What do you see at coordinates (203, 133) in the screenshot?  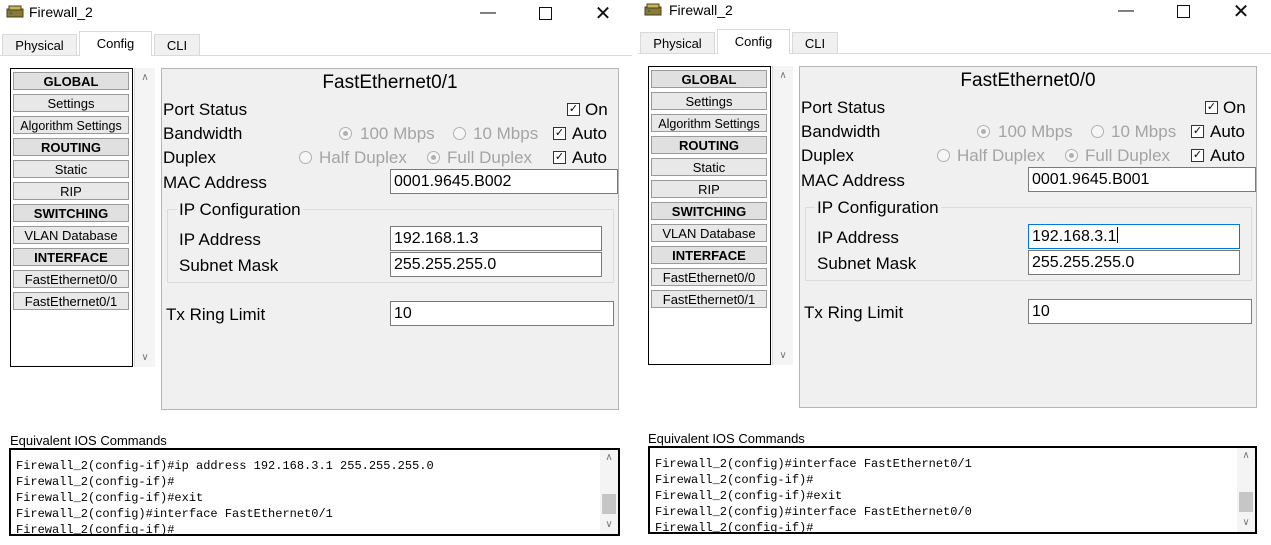 I see `bandwidth-label: Bandwidth` at bounding box center [203, 133].